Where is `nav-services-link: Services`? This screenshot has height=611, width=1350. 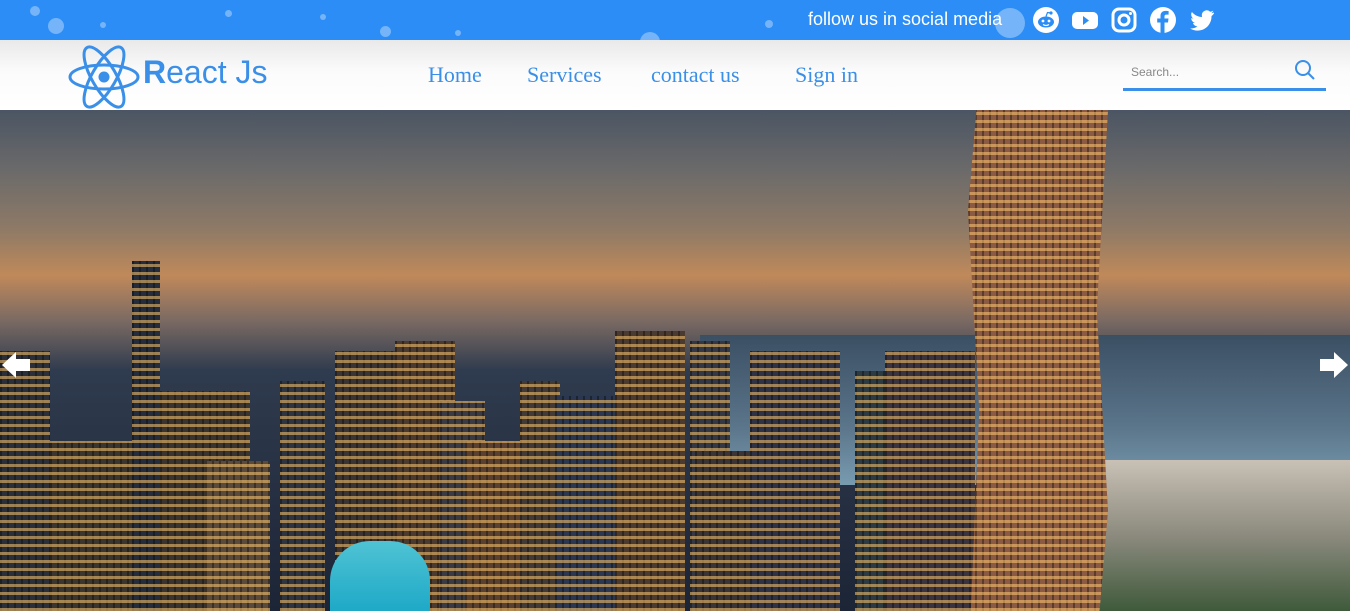
nav-services-link: Services is located at coordinates (564, 75).